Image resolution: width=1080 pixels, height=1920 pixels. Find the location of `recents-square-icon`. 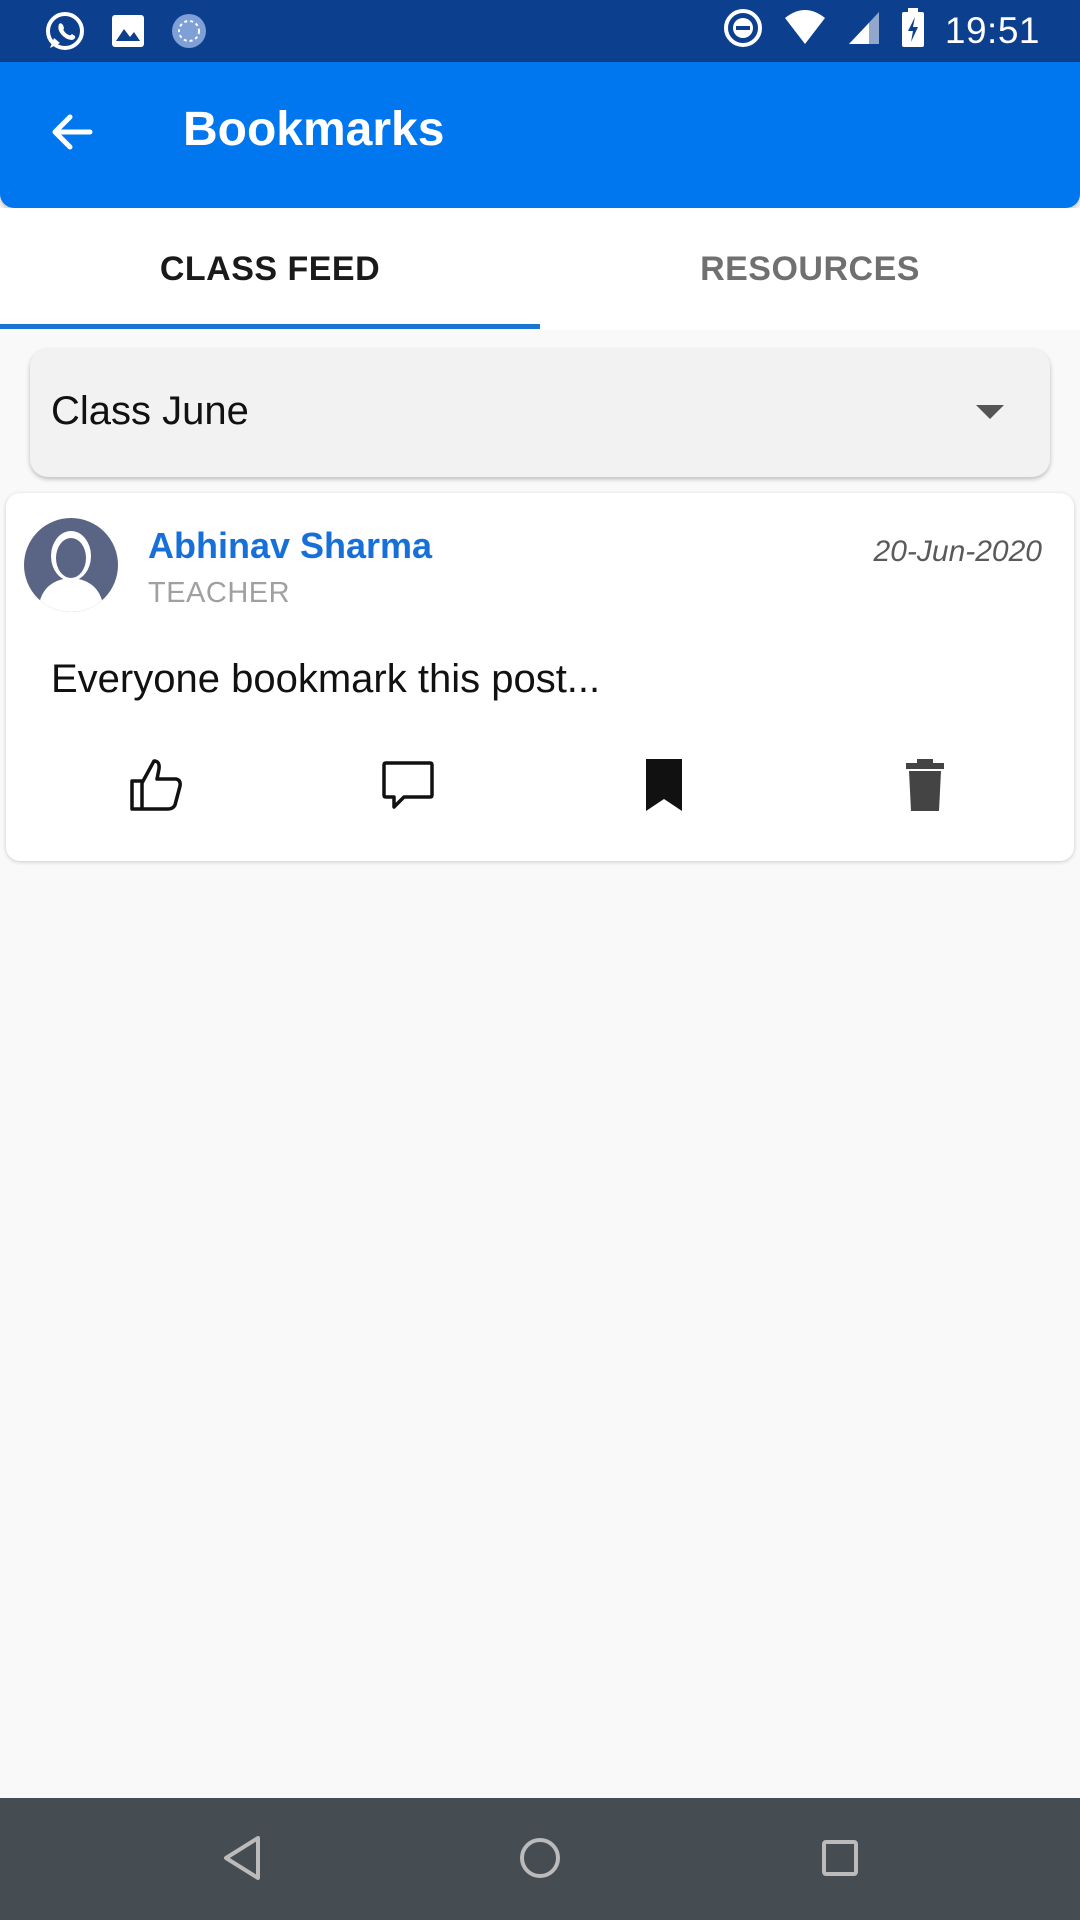

recents-square-icon is located at coordinates (840, 1860).